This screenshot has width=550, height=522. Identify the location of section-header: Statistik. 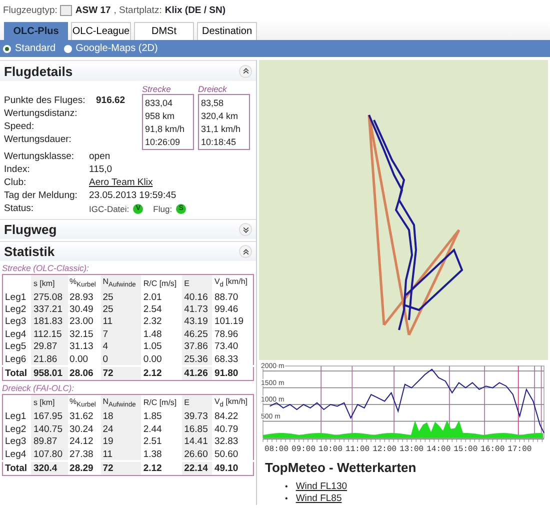
(128, 251).